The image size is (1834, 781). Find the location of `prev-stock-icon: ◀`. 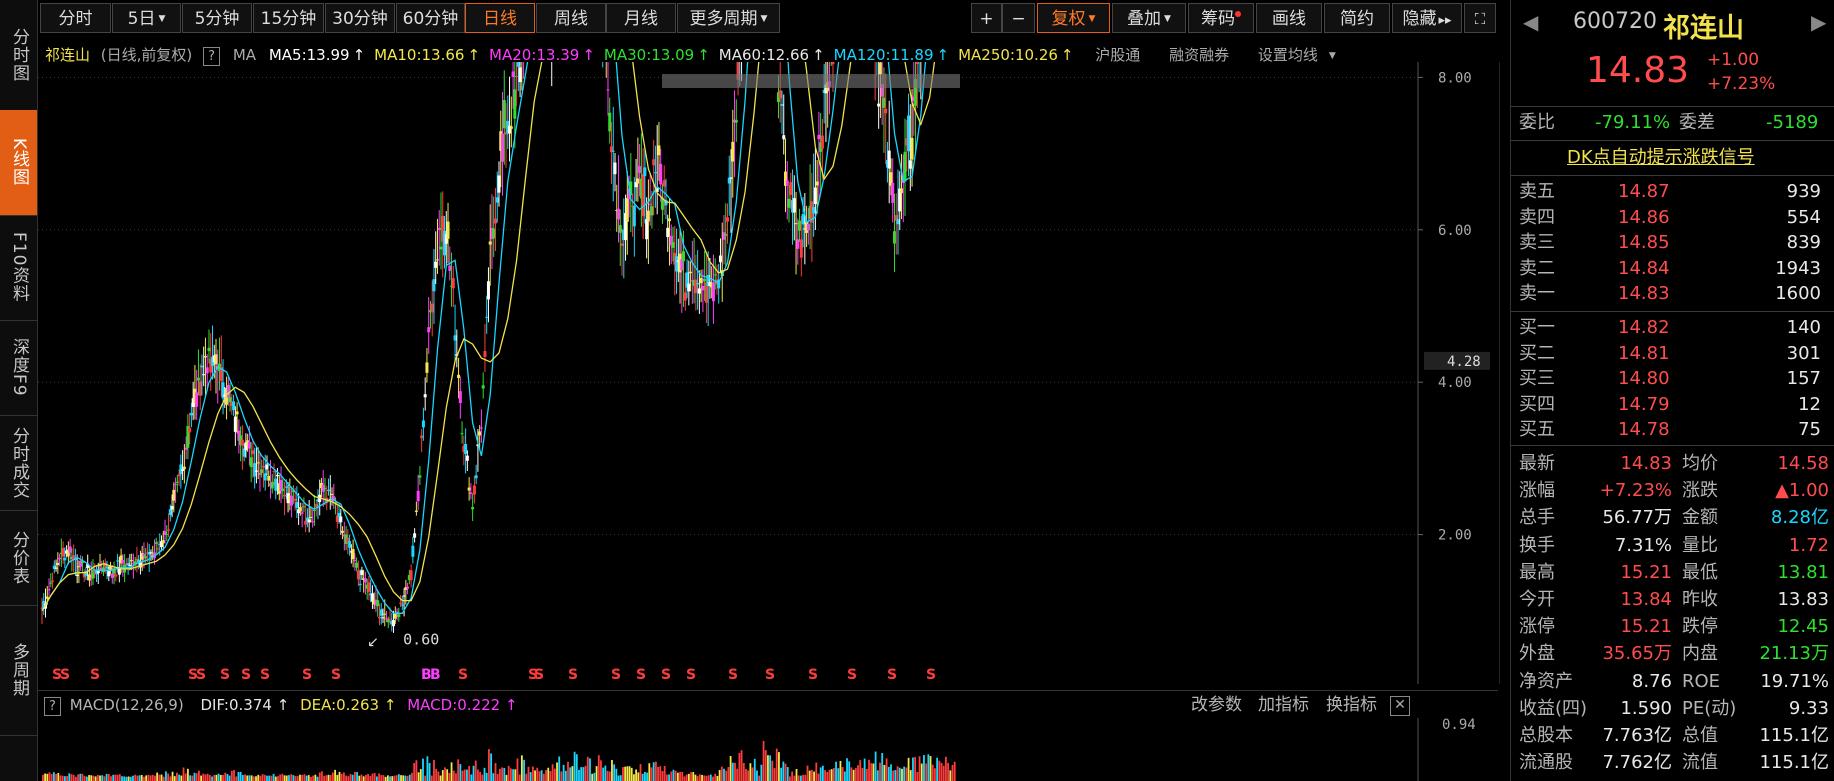

prev-stock-icon: ◀ is located at coordinates (1530, 22).